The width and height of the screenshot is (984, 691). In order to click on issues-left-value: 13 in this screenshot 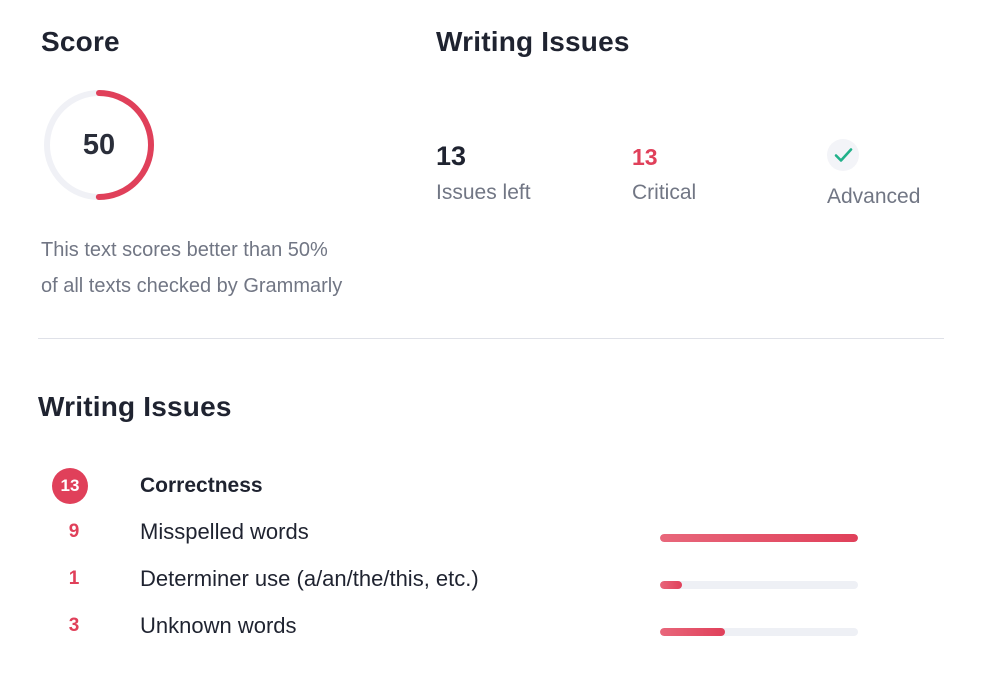, I will do `click(451, 156)`.